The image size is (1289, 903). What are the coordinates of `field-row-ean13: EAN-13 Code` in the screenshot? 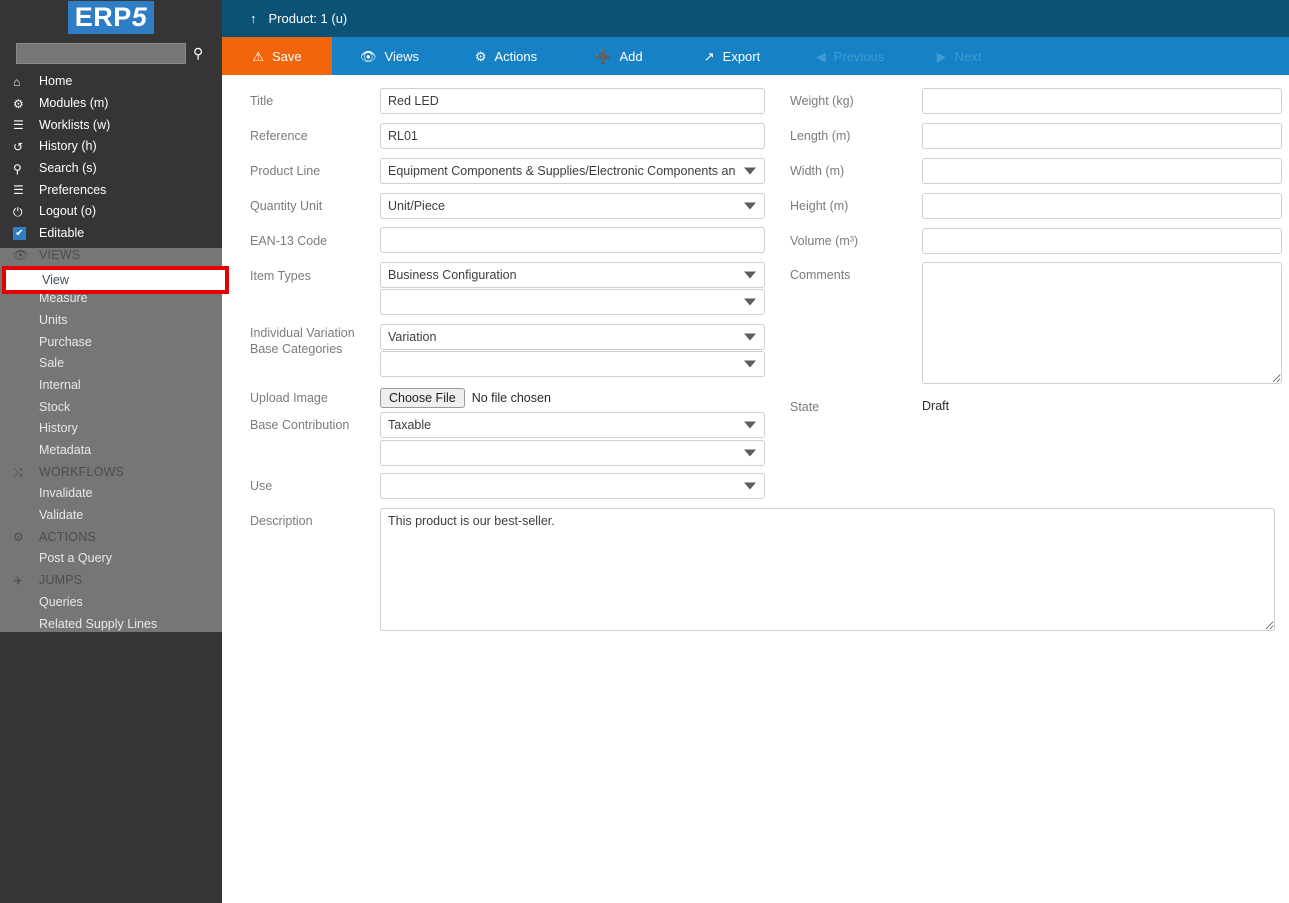 It's located at (288, 239).